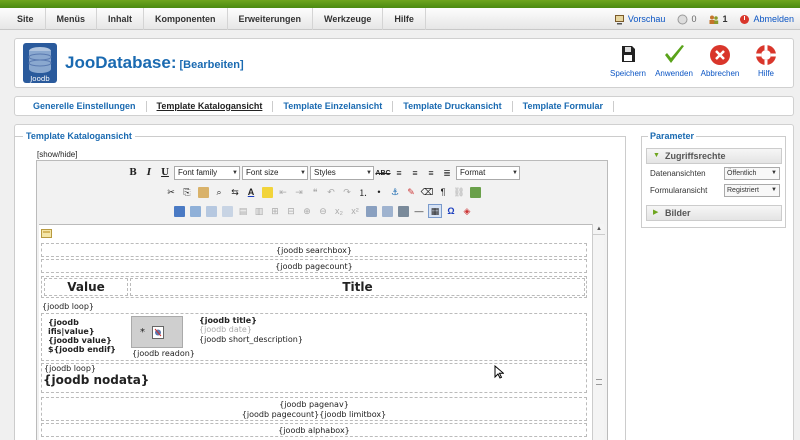 The height and width of the screenshot is (440, 800). I want to click on special-char-icon: Ω, so click(451, 211).